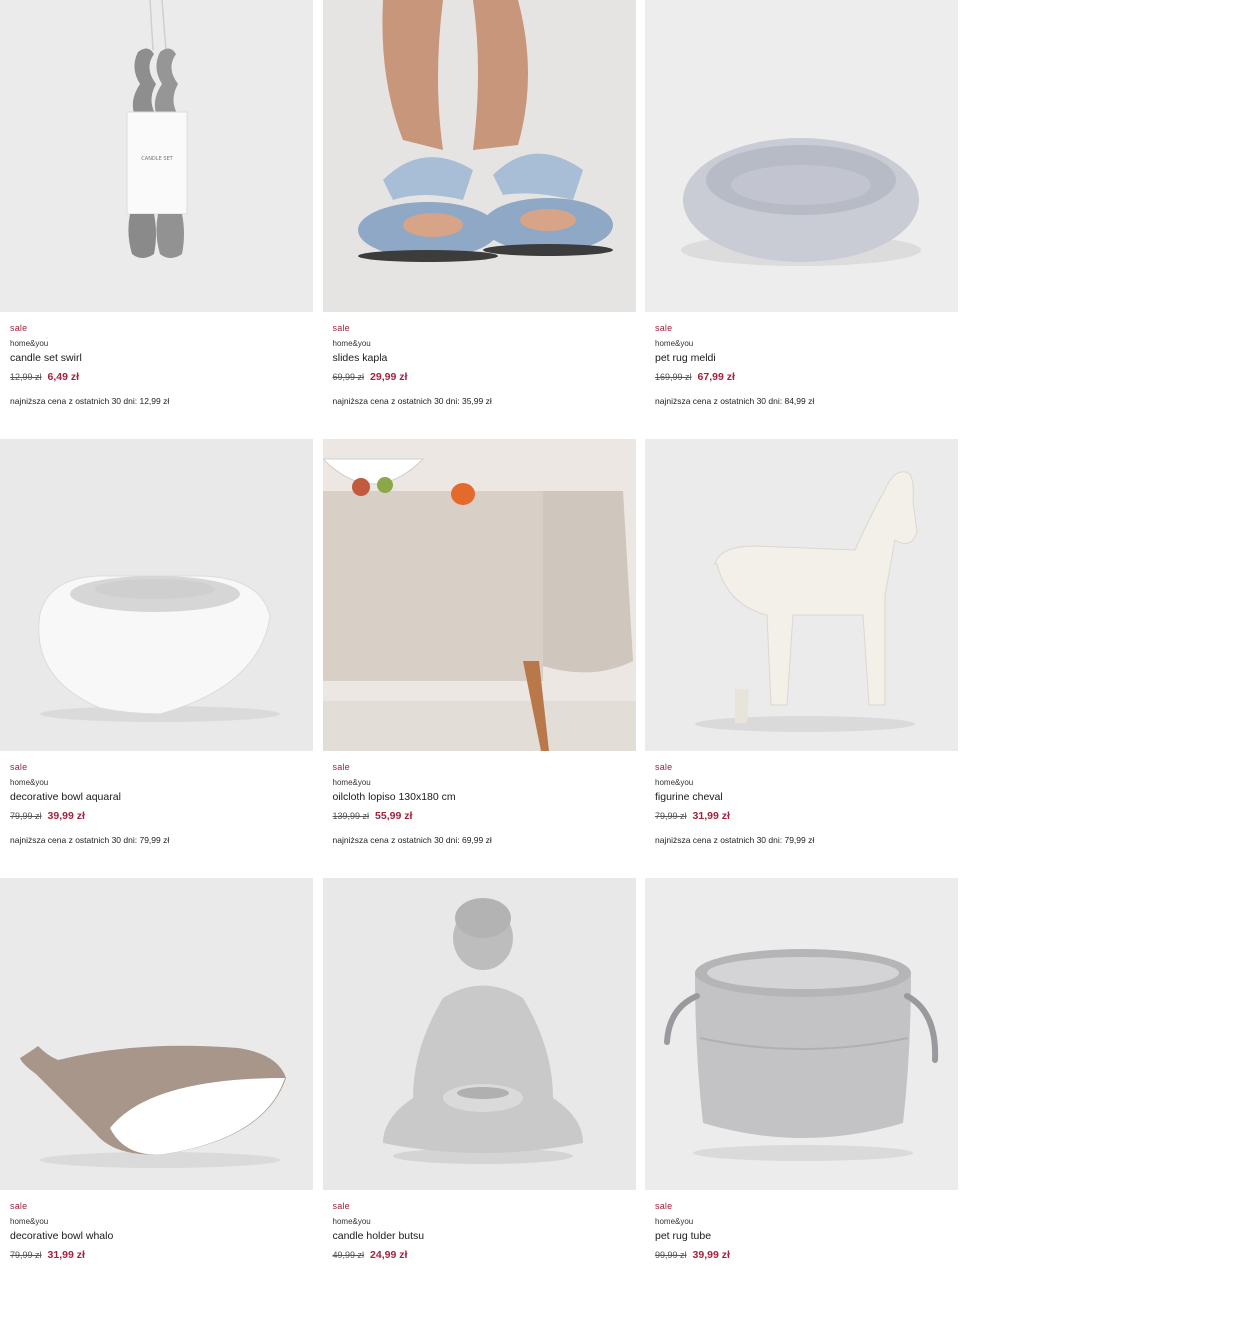 The height and width of the screenshot is (1317, 1250). Describe the element at coordinates (394, 816) in the screenshot. I see `sale-price: 55,99 zł` at that location.